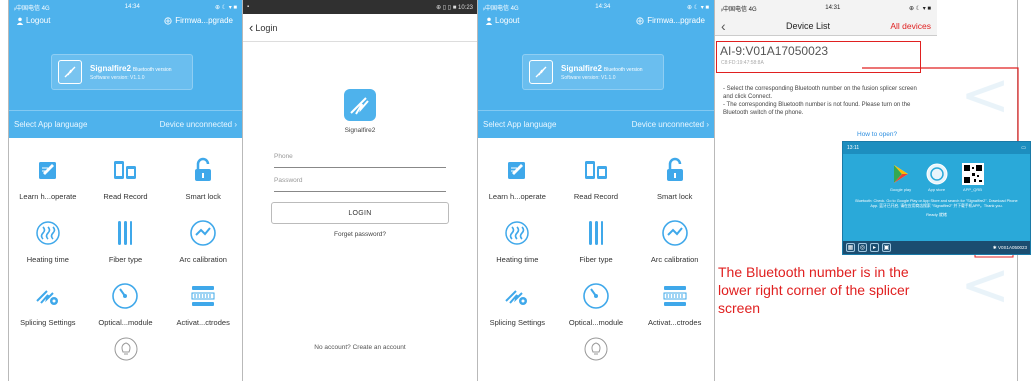 The image size is (1032, 381). Describe the element at coordinates (874, 247) in the screenshot. I see `splicer-play-icon: ▸` at that location.